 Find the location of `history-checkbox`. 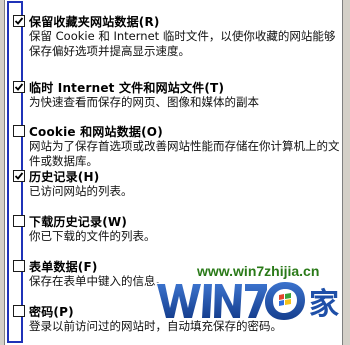

history-checkbox is located at coordinates (19, 176).